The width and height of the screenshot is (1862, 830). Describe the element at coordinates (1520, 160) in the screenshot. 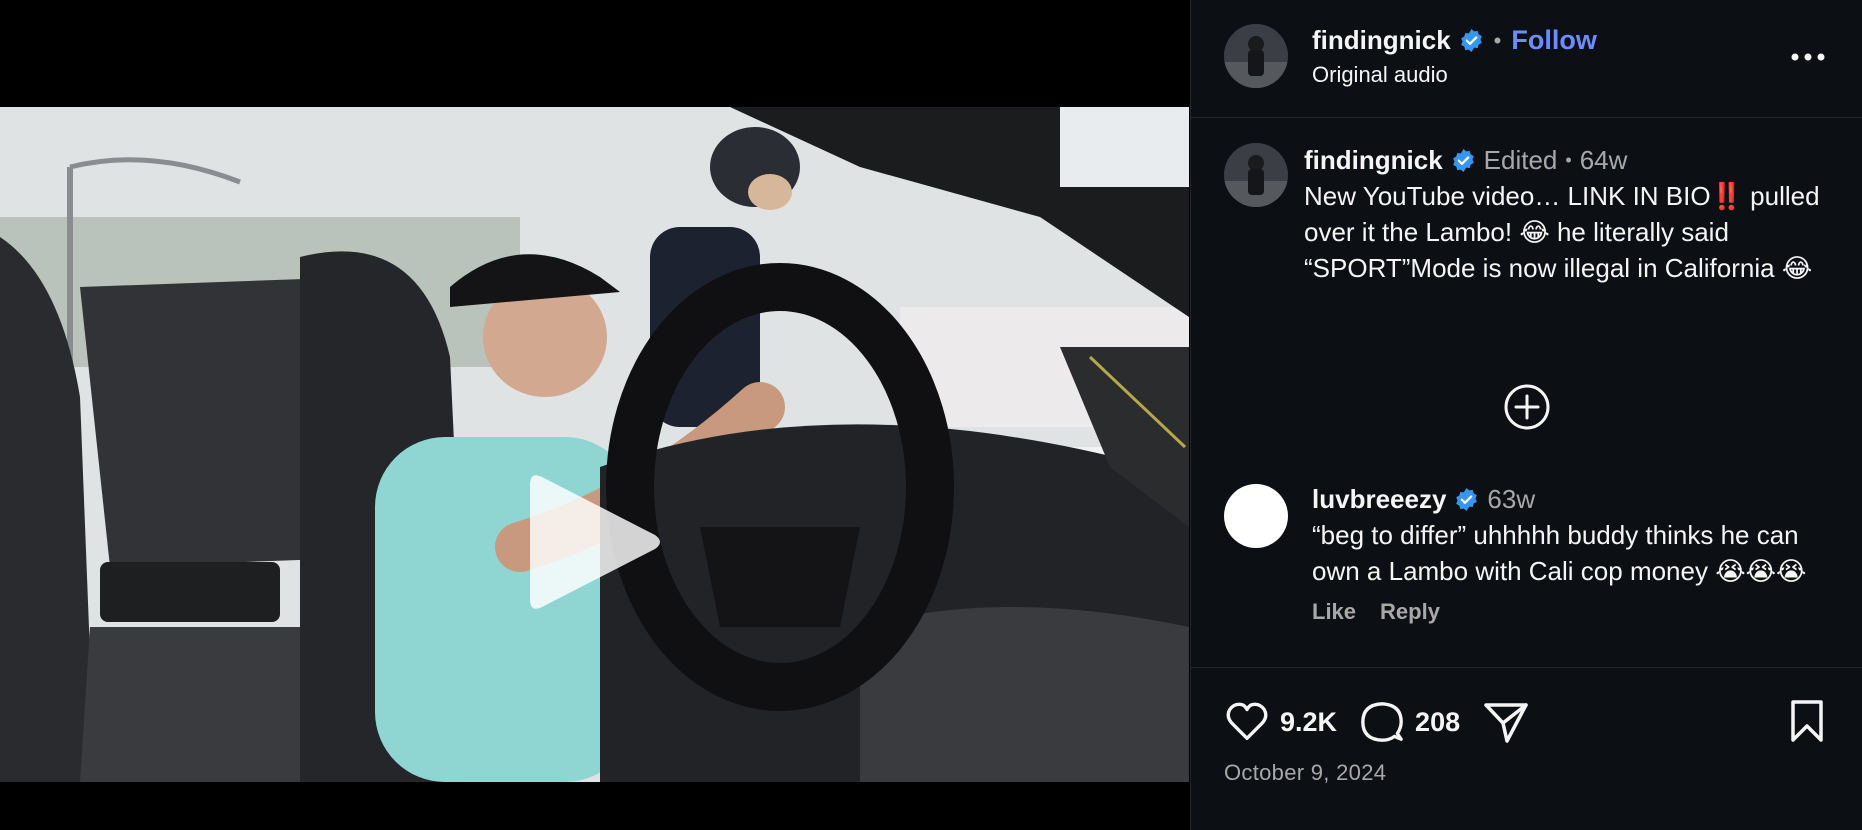

I see `edited-label: Edited` at that location.